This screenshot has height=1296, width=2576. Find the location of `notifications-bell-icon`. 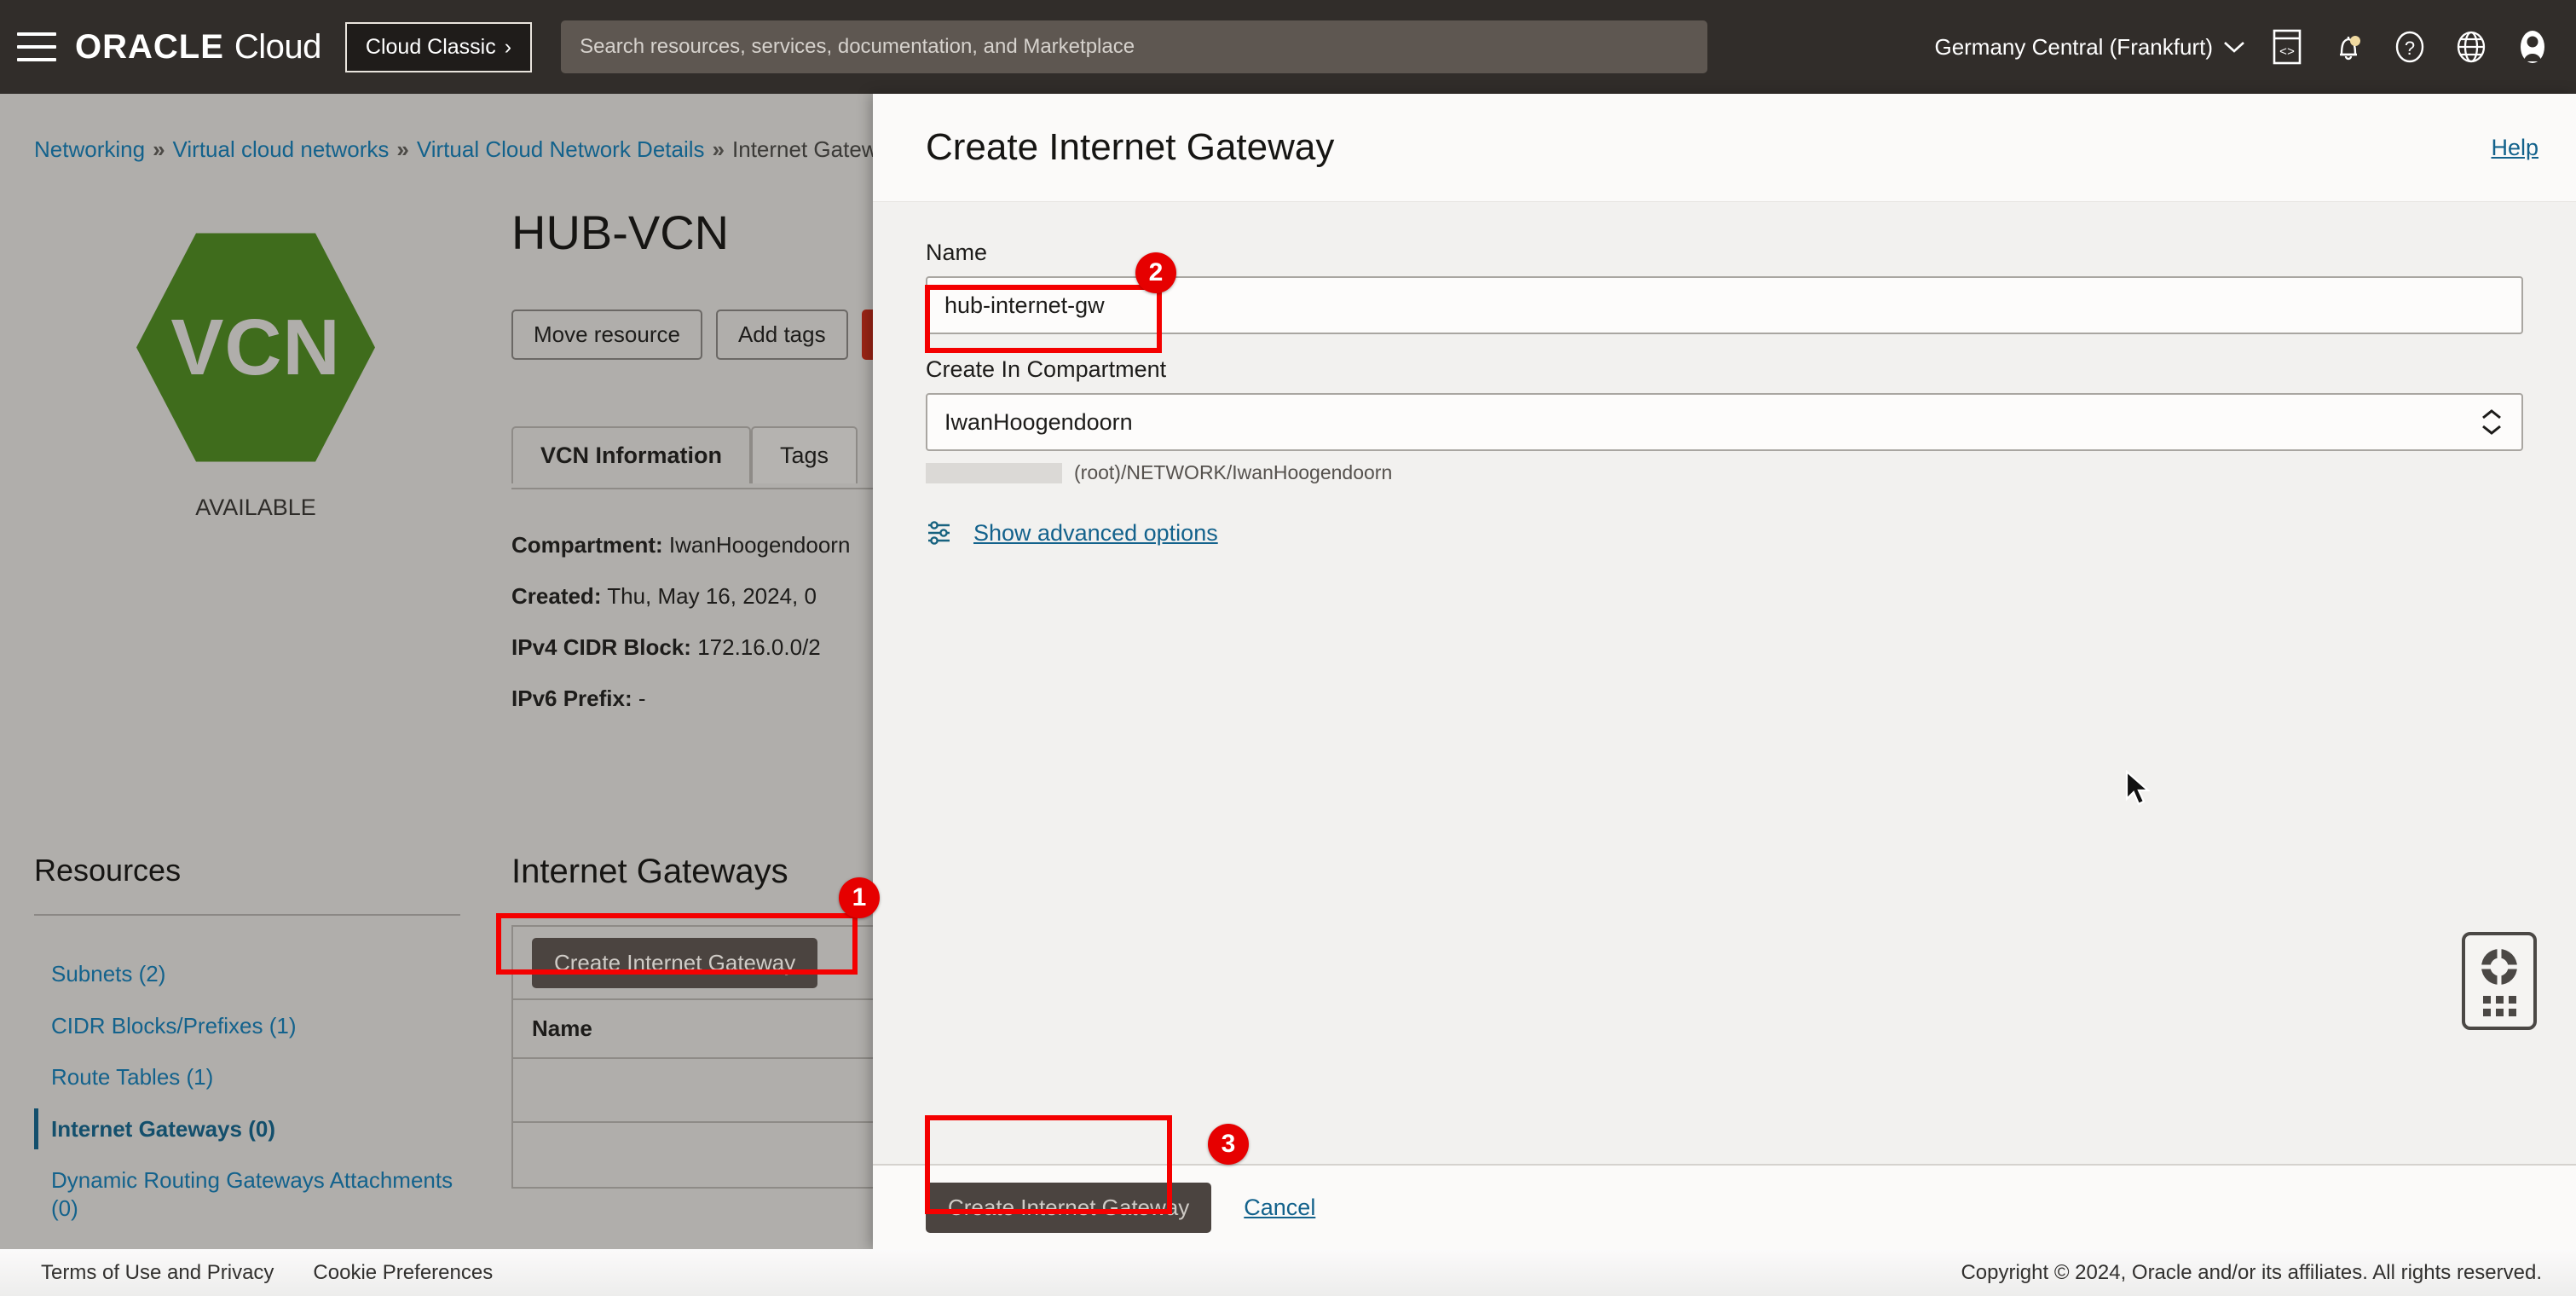

notifications-bell-icon is located at coordinates (2348, 47).